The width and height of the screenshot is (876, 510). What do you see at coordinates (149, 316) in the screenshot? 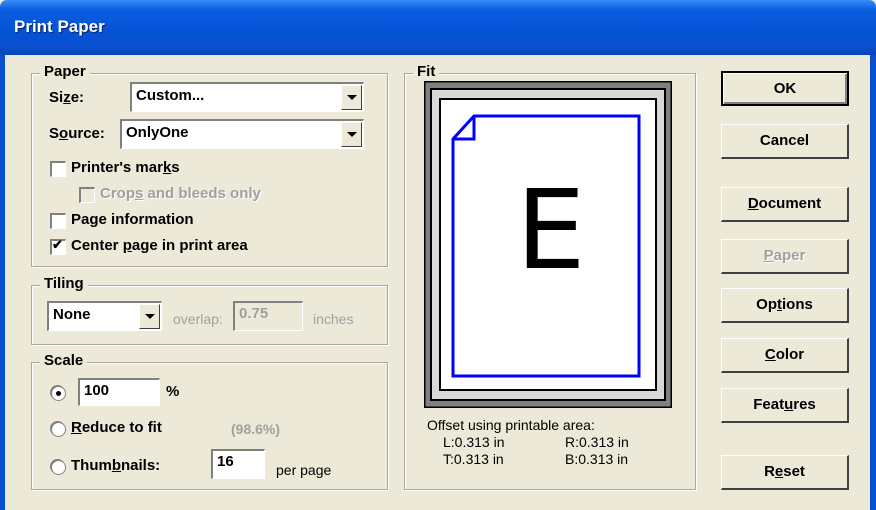
I see `tiling-dropdown-arrow-icon` at bounding box center [149, 316].